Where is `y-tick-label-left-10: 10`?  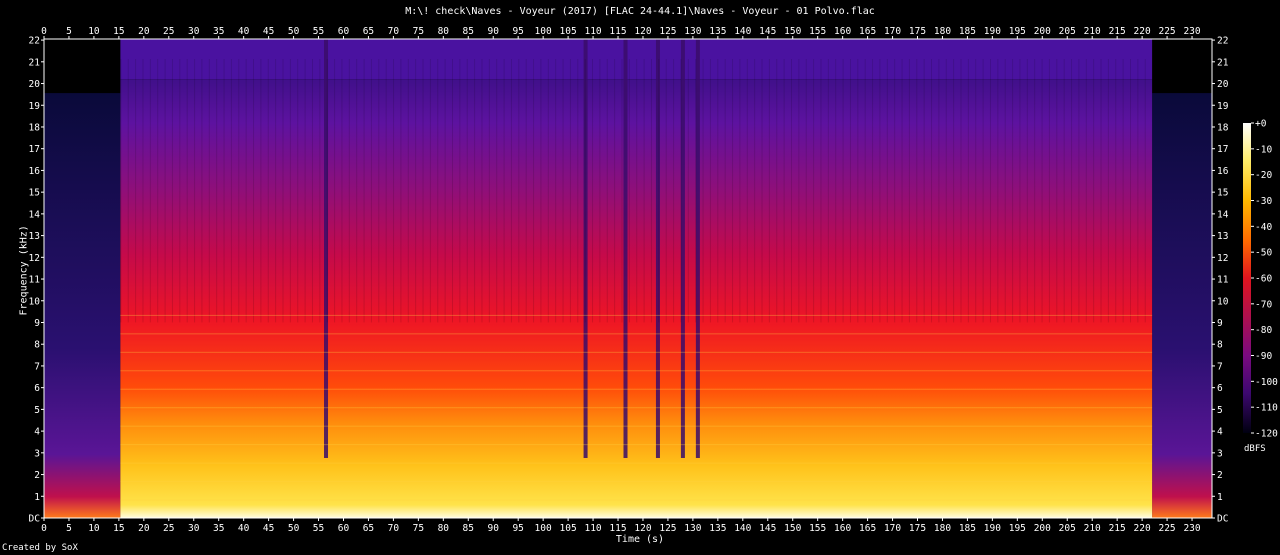
y-tick-label-left-10: 10 is located at coordinates (35, 301).